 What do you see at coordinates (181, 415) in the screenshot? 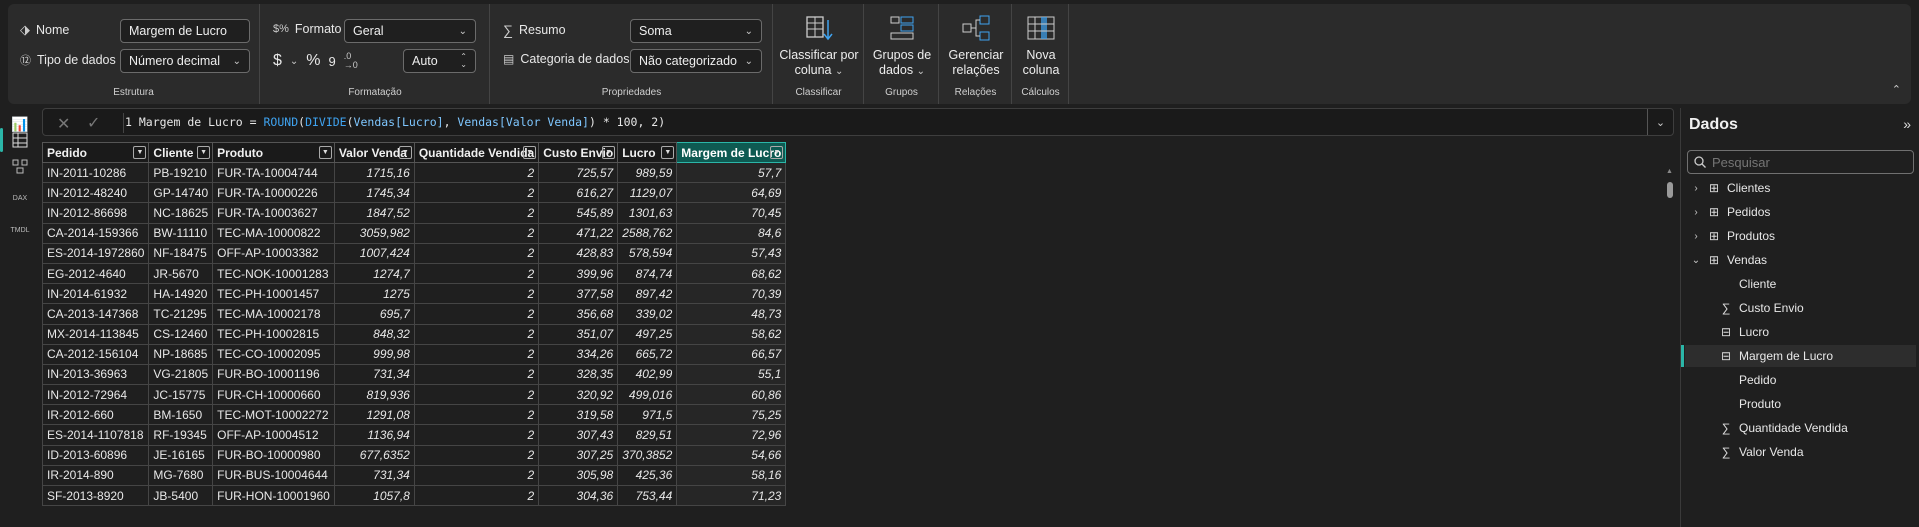
I see `table-cell: BM-1650` at bounding box center [181, 415].